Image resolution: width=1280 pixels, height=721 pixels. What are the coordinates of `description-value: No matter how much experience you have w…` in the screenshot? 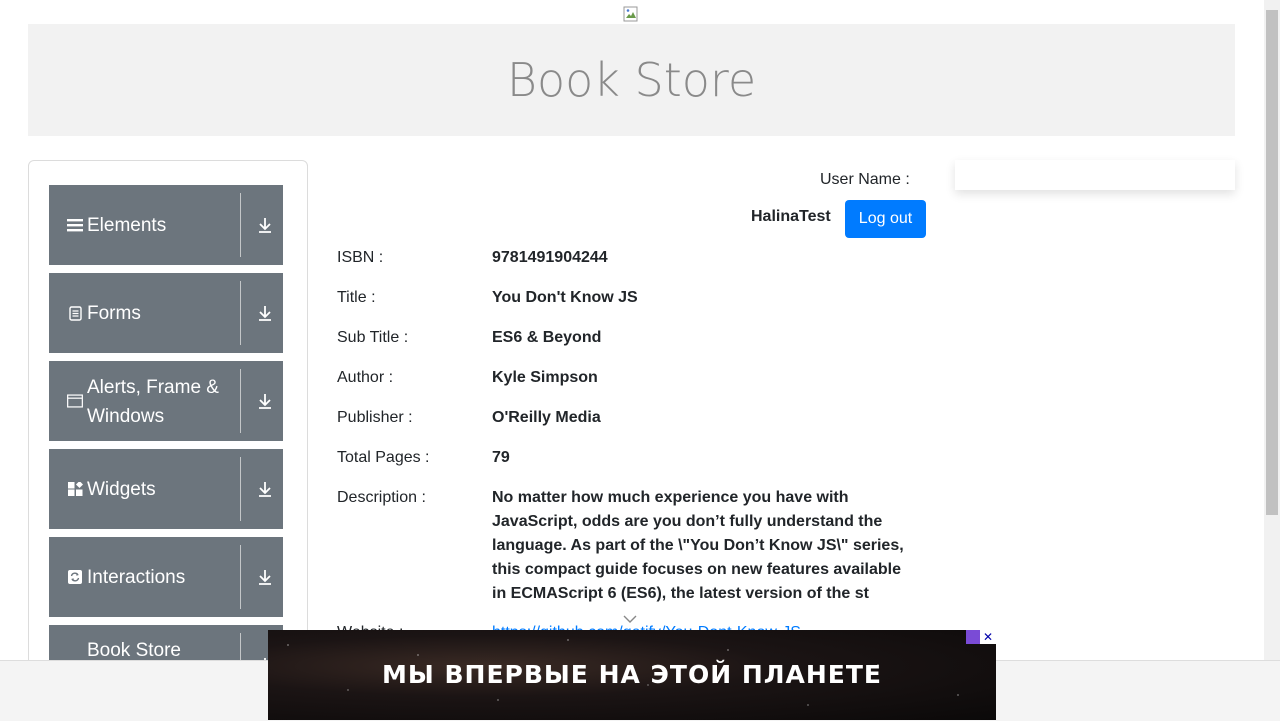 It's located at (698, 545).